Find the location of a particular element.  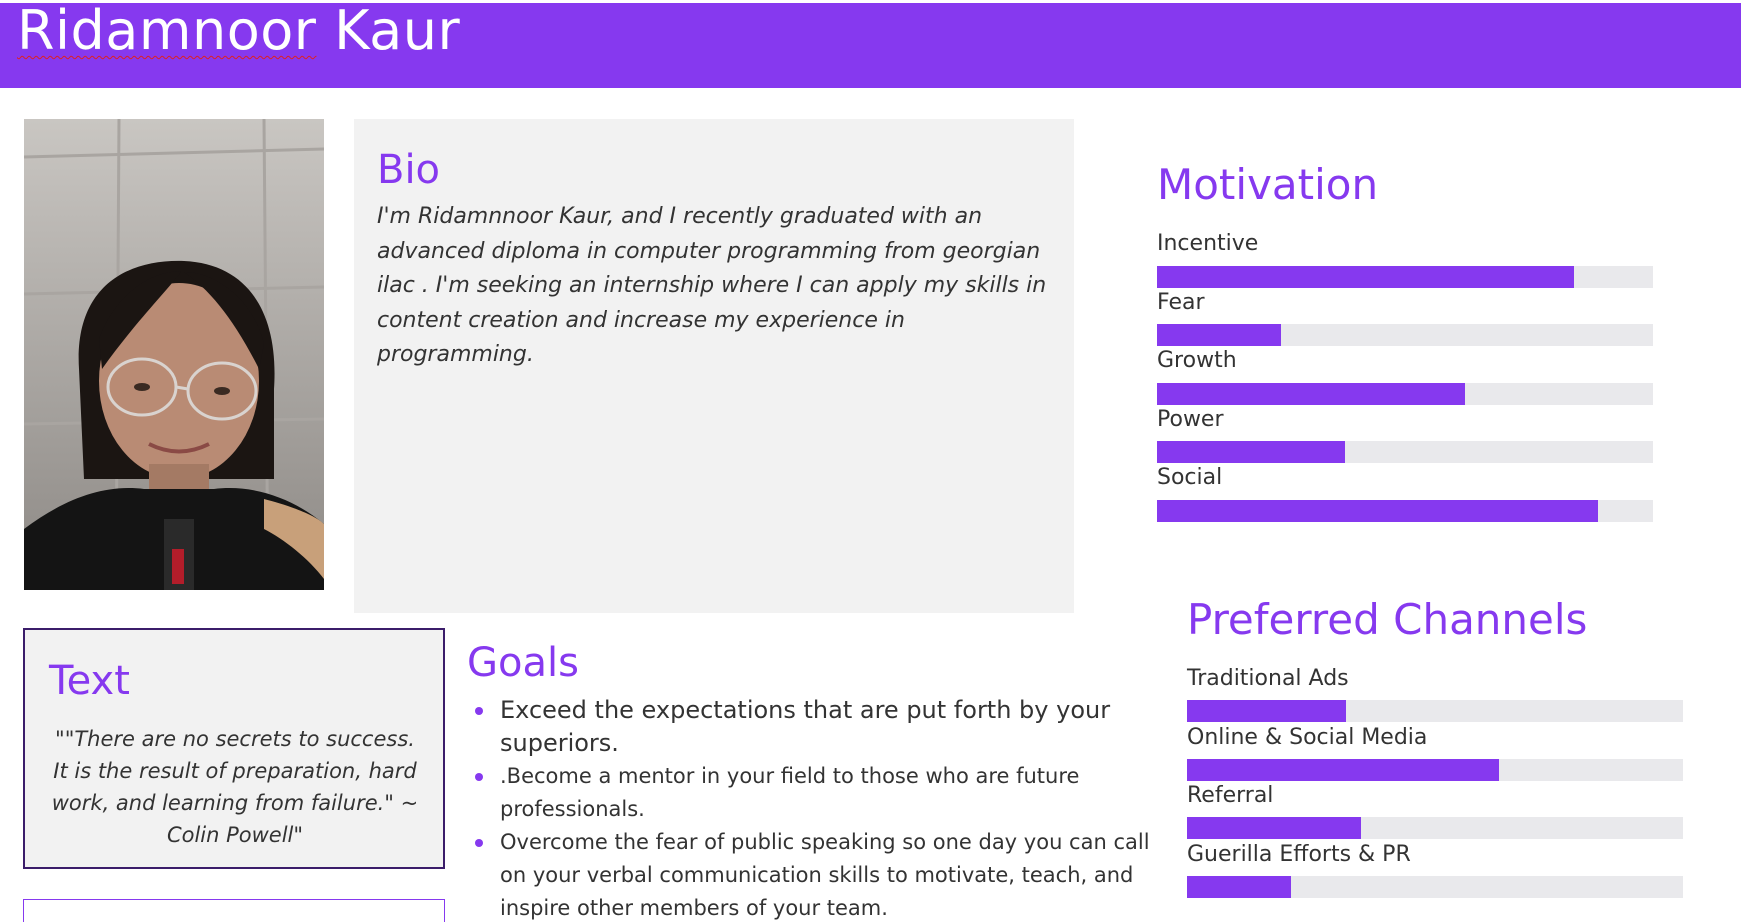

channel-label-online-social: Online & Social Media is located at coordinates (1307, 737).